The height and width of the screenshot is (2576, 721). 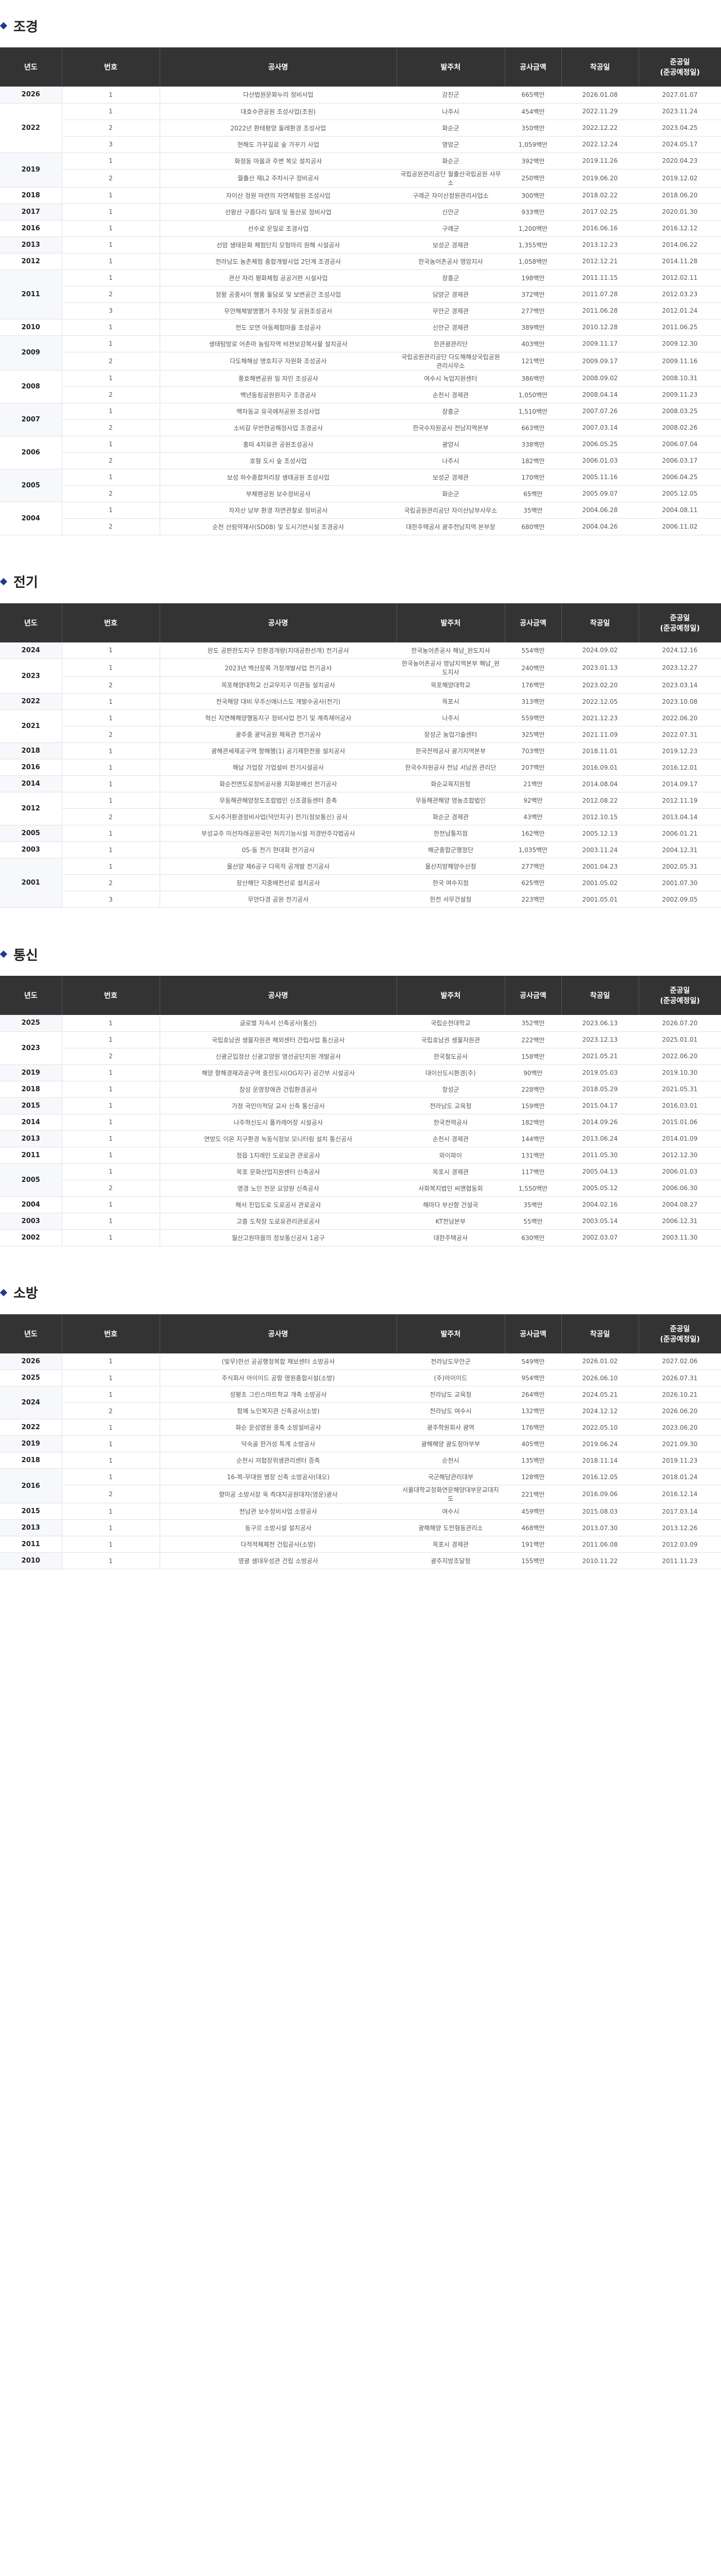 I want to click on end-date-cell: 2006.07.04, so click(x=680, y=444).